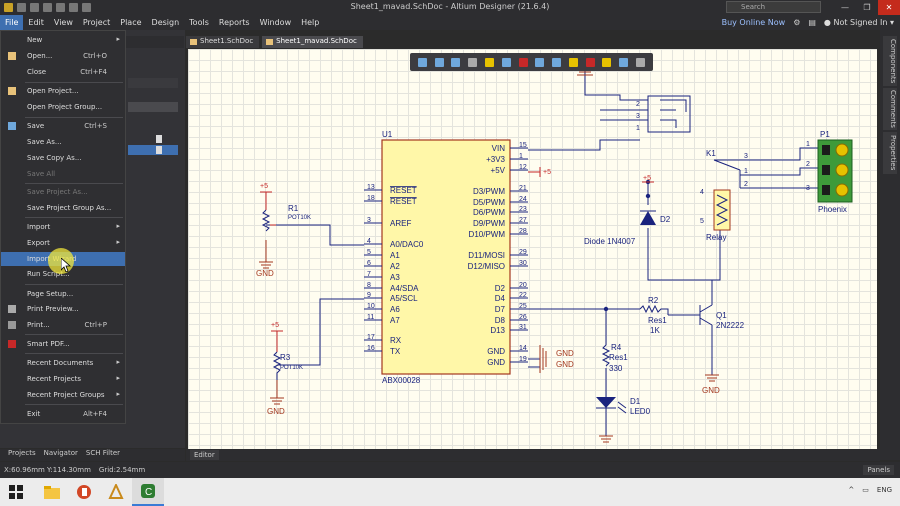 The width and height of the screenshot is (900, 506). Describe the element at coordinates (490, 62) in the screenshot. I see `part-icon` at that location.